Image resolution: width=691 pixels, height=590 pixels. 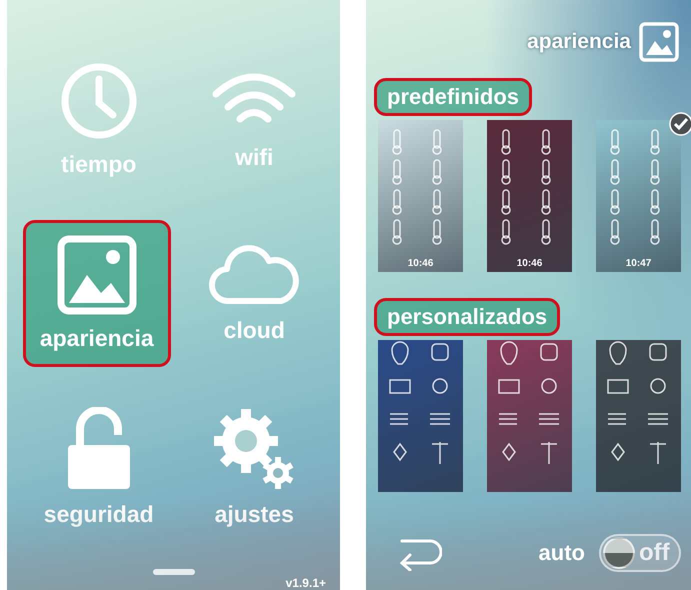 What do you see at coordinates (453, 97) in the screenshot?
I see `section-heading: predefinidos` at bounding box center [453, 97].